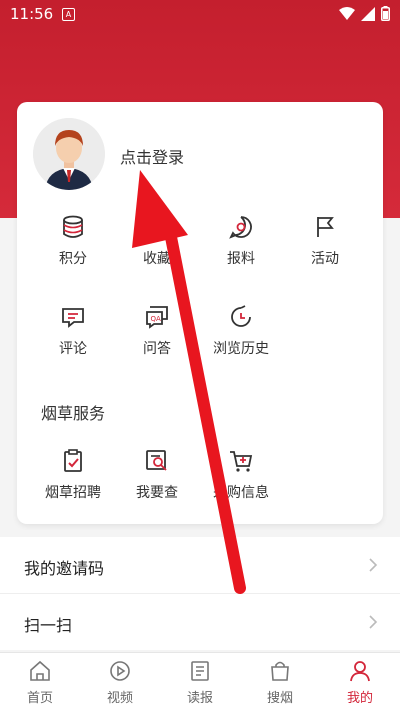 This screenshot has width=400, height=713. I want to click on login-link: 点击登录, so click(152, 156).